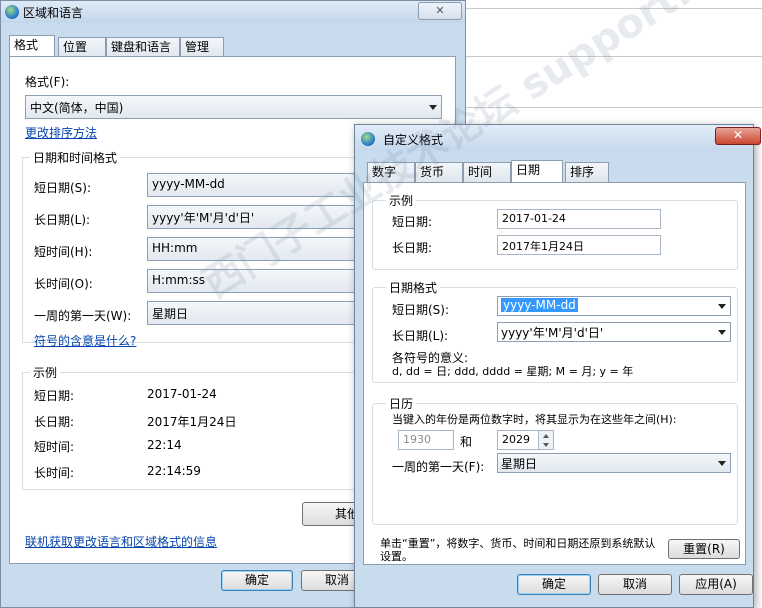 This screenshot has height=608, width=762. Describe the element at coordinates (75, 157) in the screenshot. I see `datetime-group-title: 日期和时间格式` at that location.